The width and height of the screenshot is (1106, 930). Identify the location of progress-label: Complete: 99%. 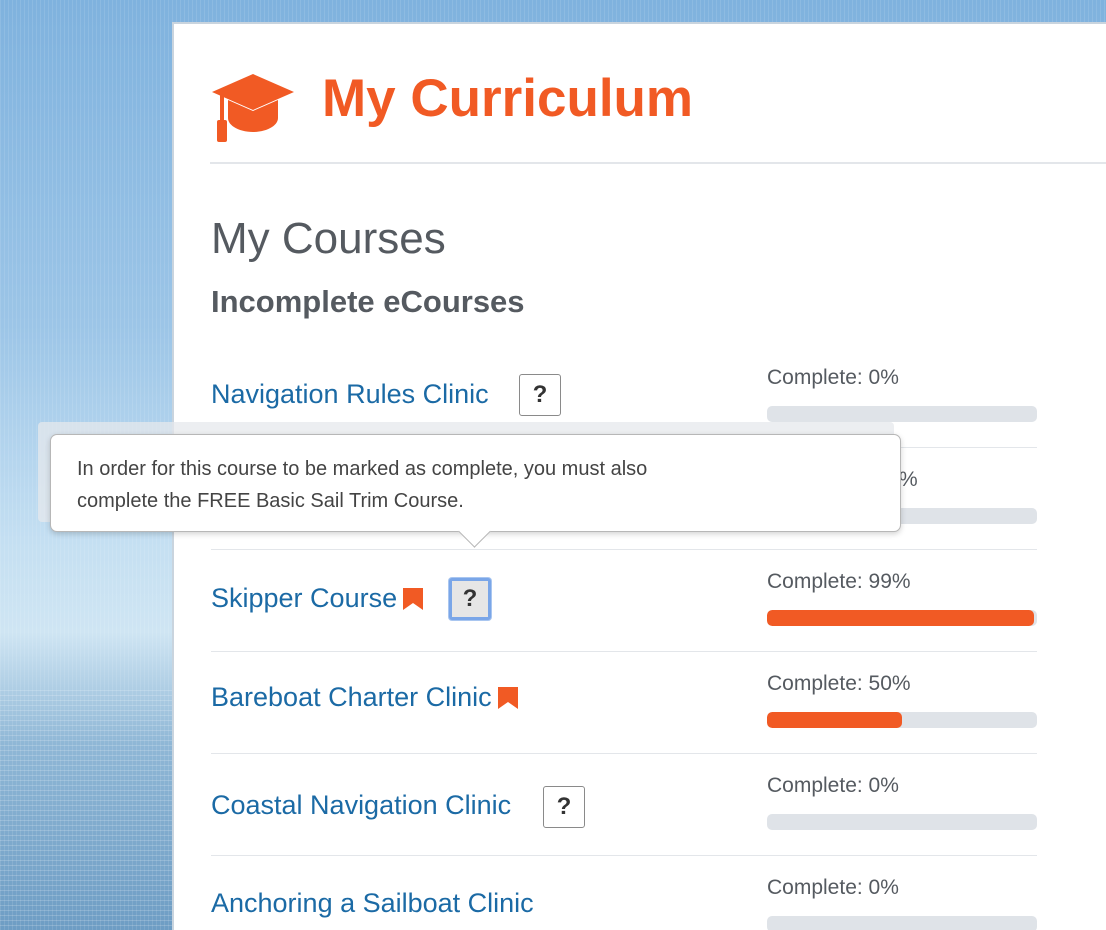
(839, 581).